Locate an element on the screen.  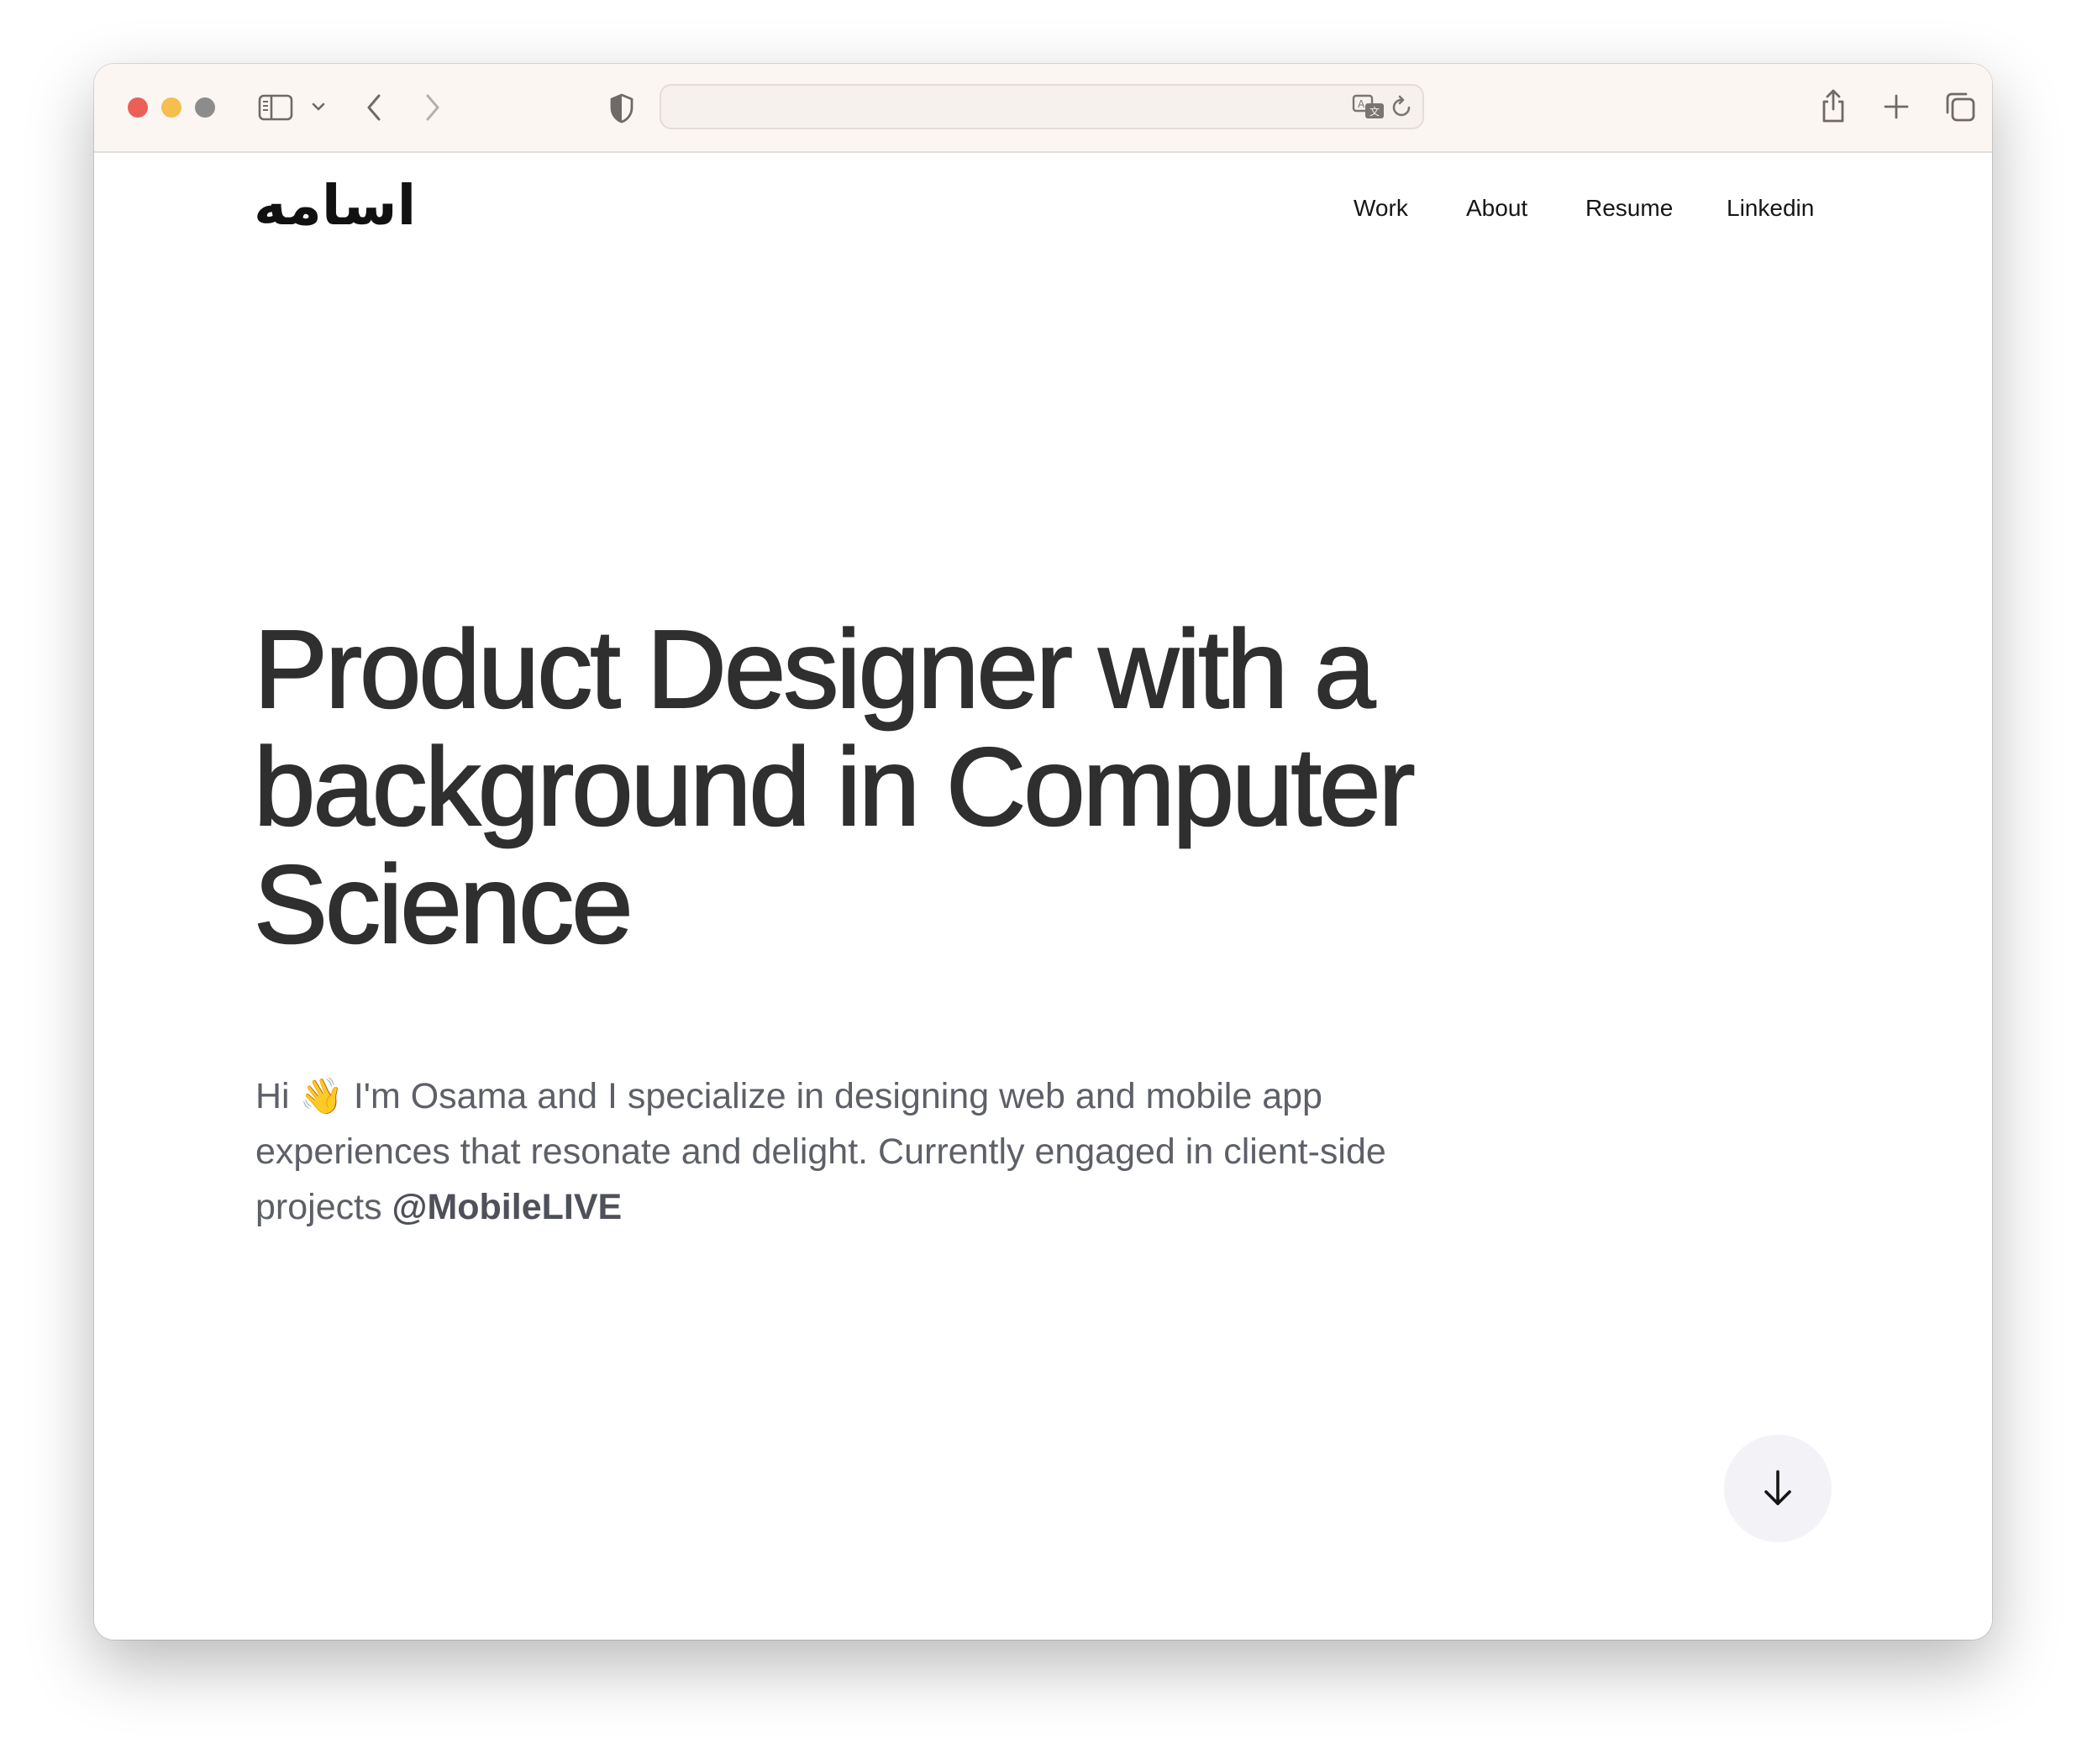
minimize-window-button is located at coordinates (171, 107).